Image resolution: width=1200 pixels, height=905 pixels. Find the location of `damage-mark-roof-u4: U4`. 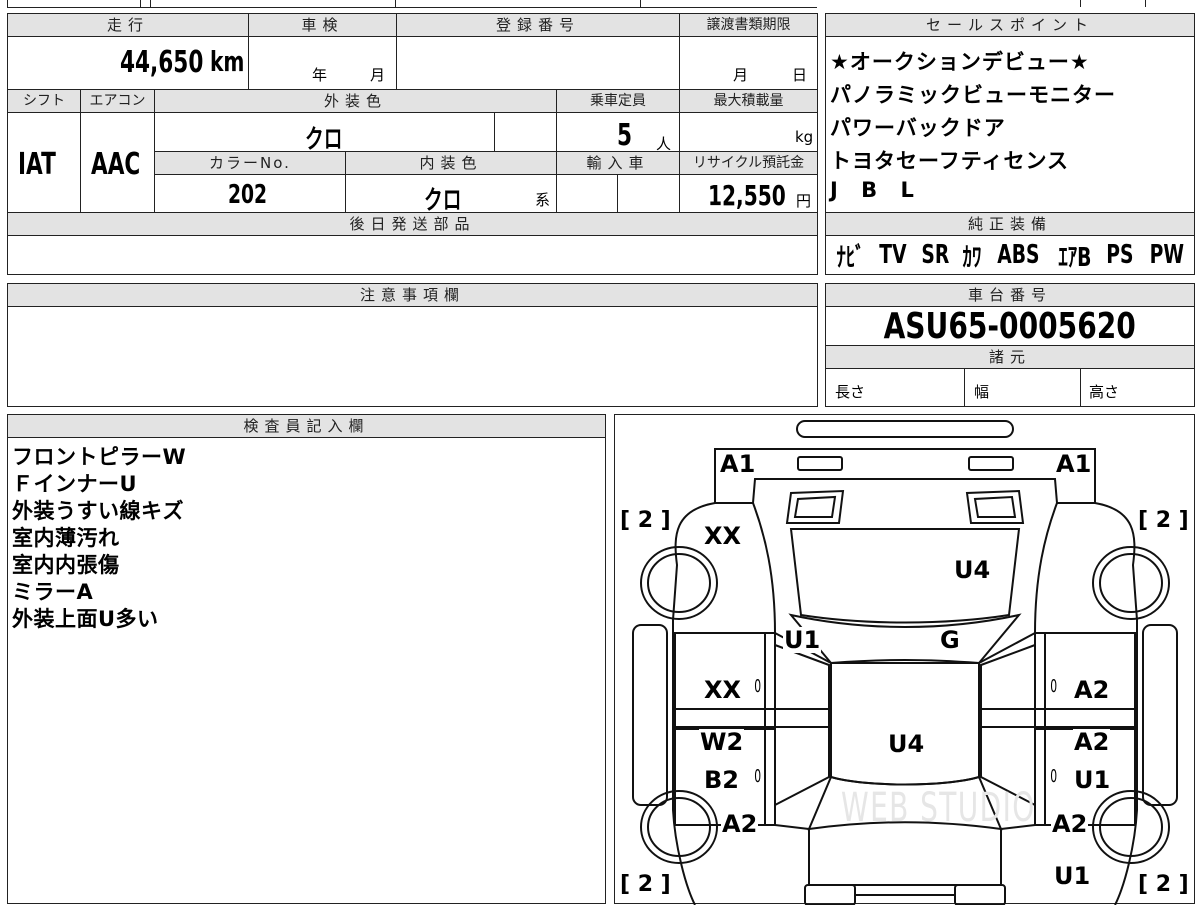

damage-mark-roof-u4: U4 is located at coordinates (906, 744).